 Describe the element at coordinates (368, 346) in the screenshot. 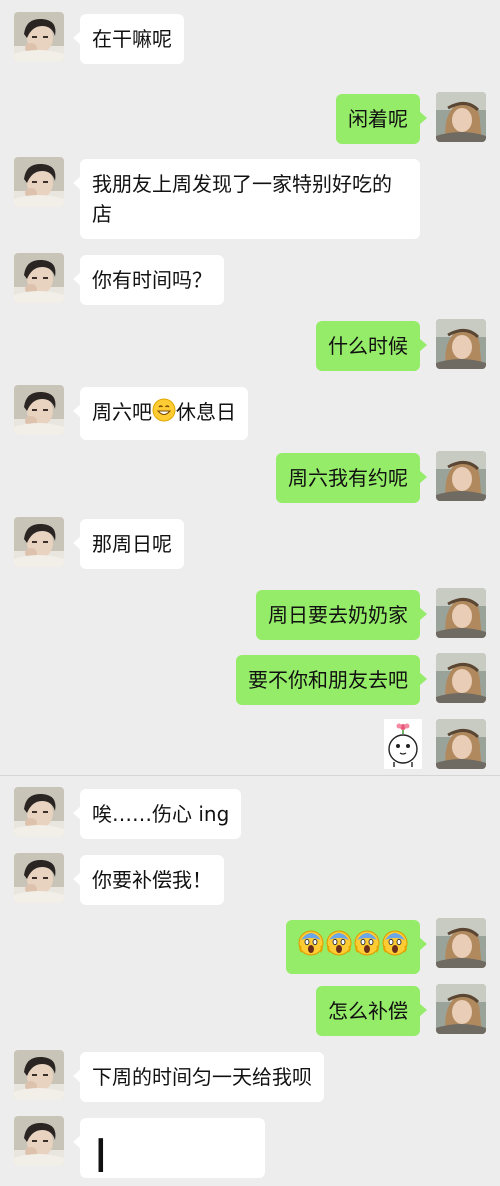

I see `message-text: 什么时候` at that location.